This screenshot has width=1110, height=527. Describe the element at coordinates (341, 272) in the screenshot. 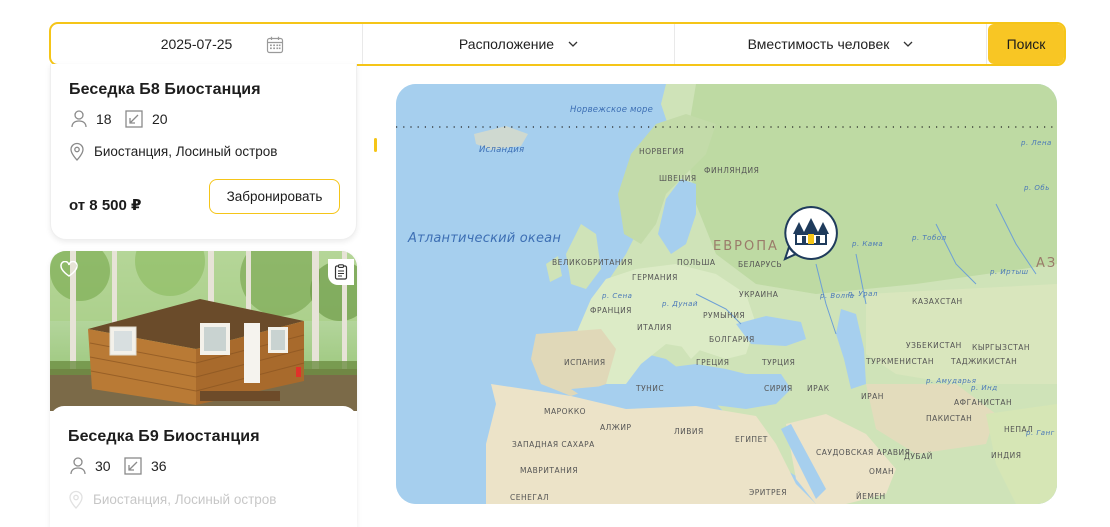

I see `document-icon` at that location.